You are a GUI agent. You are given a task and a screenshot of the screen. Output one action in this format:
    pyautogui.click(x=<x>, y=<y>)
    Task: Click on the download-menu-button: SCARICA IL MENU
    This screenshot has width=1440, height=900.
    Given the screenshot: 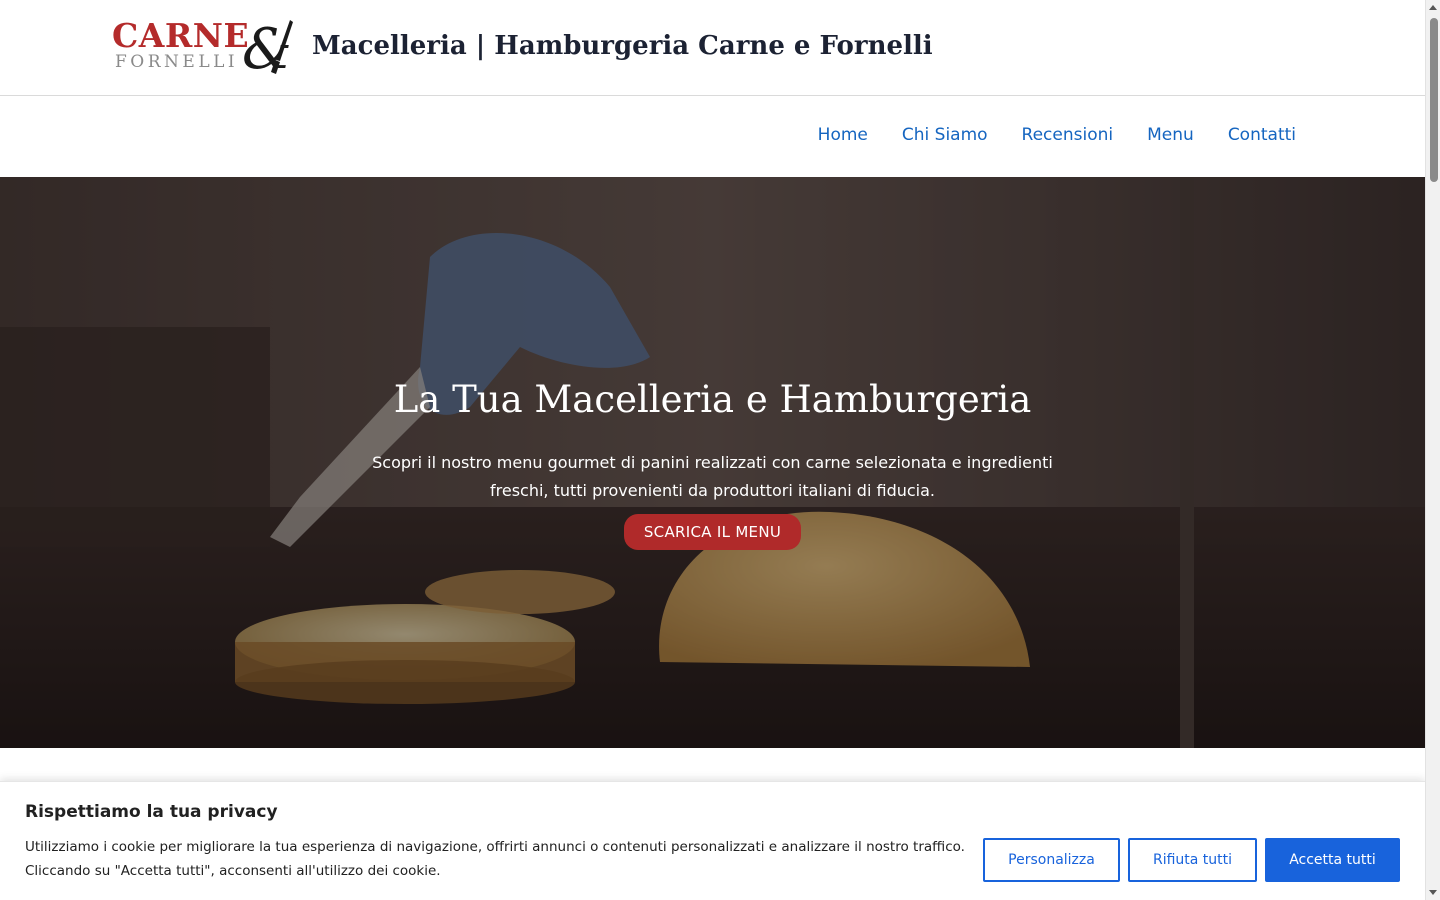 What is the action you would take?
    pyautogui.click(x=712, y=532)
    